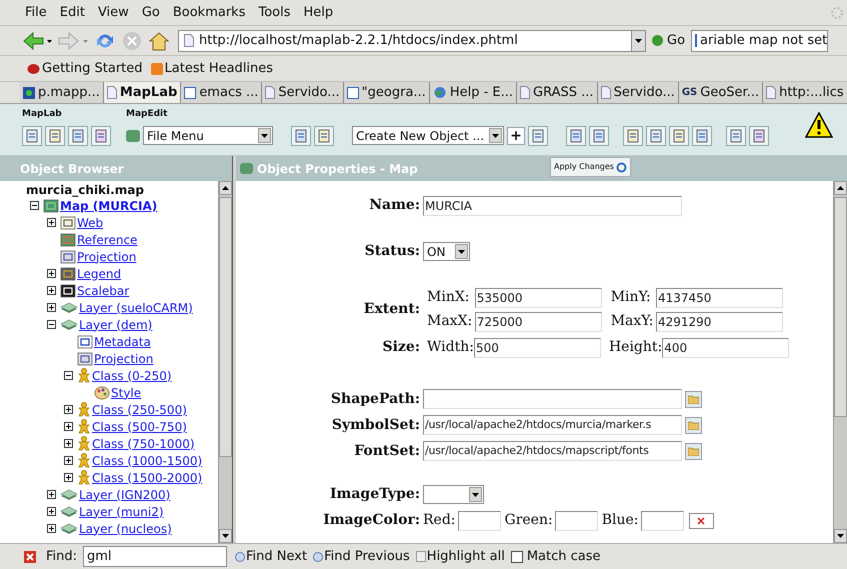 The height and width of the screenshot is (569, 847). I want to click on browser-tab: http:...lics, so click(805, 92).